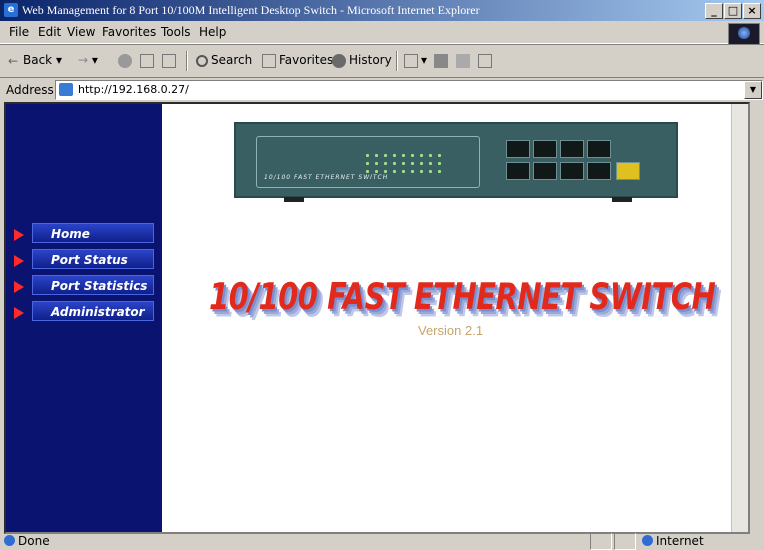 This screenshot has height=550, width=764. I want to click on menu-favorites: Favorites, so click(129, 32).